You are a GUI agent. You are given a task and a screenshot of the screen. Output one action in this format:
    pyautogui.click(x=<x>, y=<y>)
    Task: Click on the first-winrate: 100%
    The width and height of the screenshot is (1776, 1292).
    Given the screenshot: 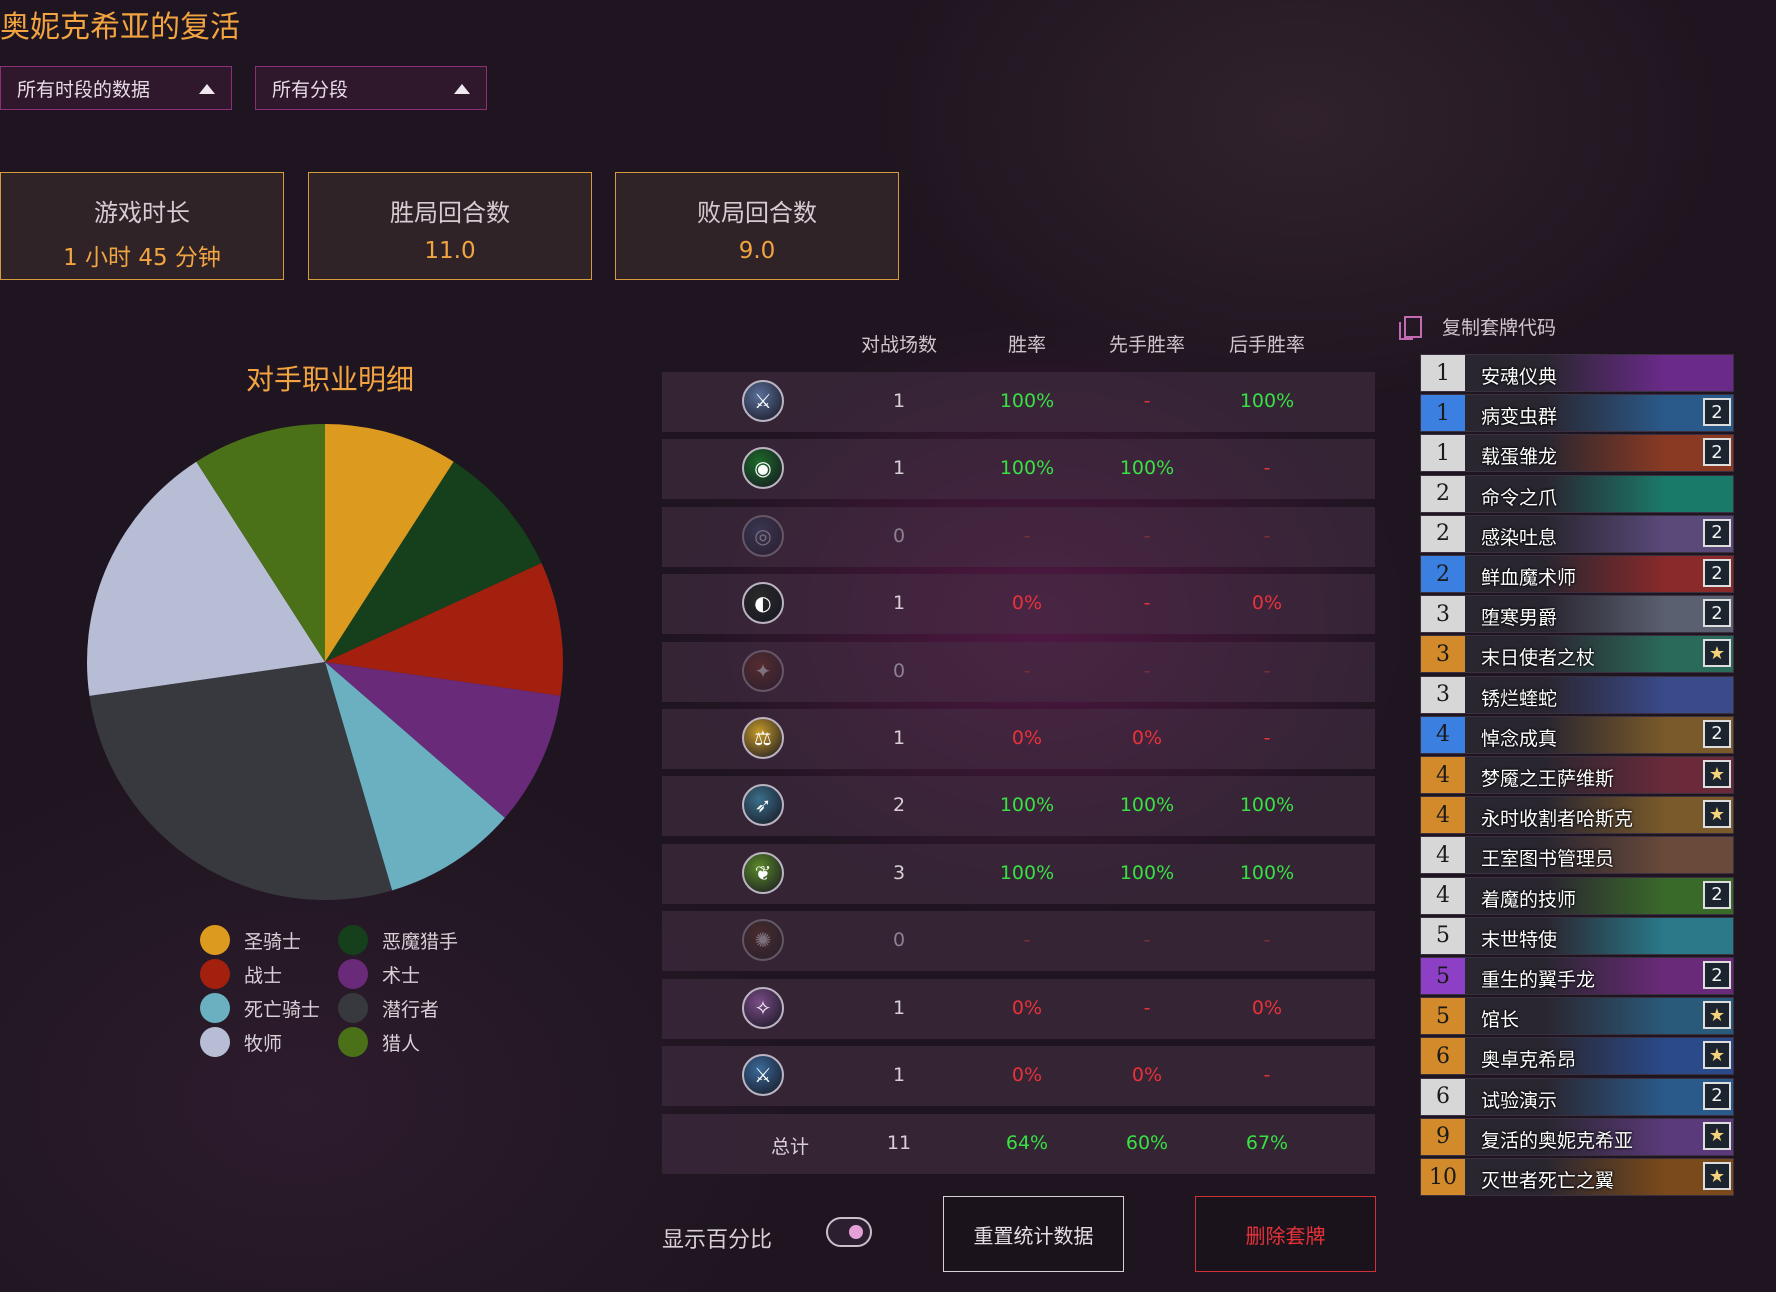 What is the action you would take?
    pyautogui.click(x=1147, y=872)
    